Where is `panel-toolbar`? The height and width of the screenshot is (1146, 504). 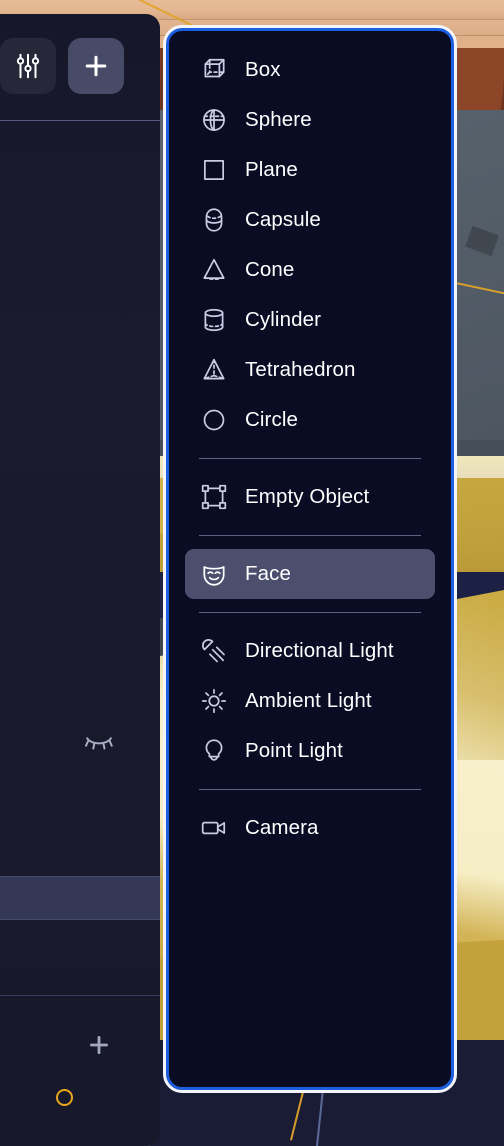 panel-toolbar is located at coordinates (62, 66).